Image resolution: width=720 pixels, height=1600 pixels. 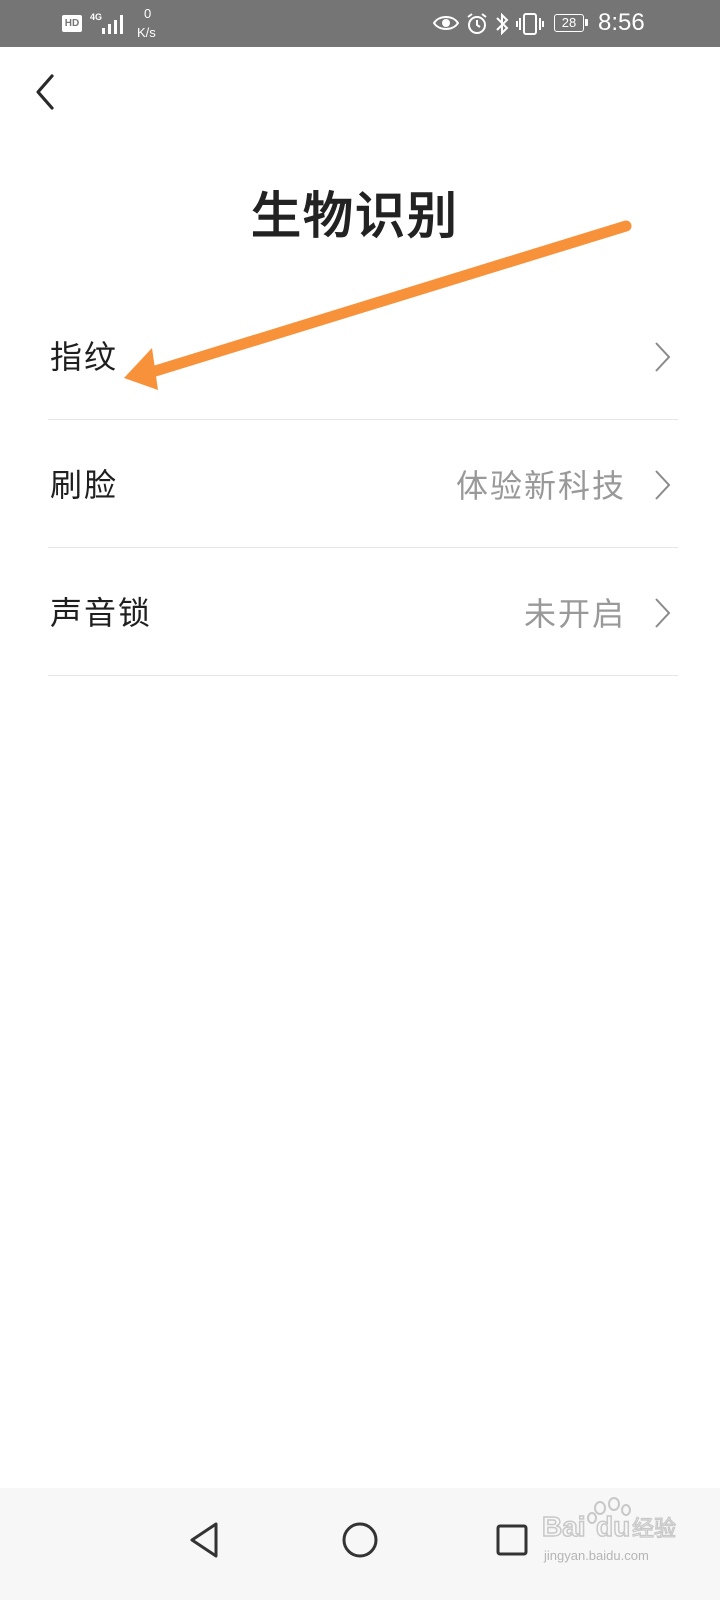 I want to click on home-circle-icon, so click(x=360, y=1540).